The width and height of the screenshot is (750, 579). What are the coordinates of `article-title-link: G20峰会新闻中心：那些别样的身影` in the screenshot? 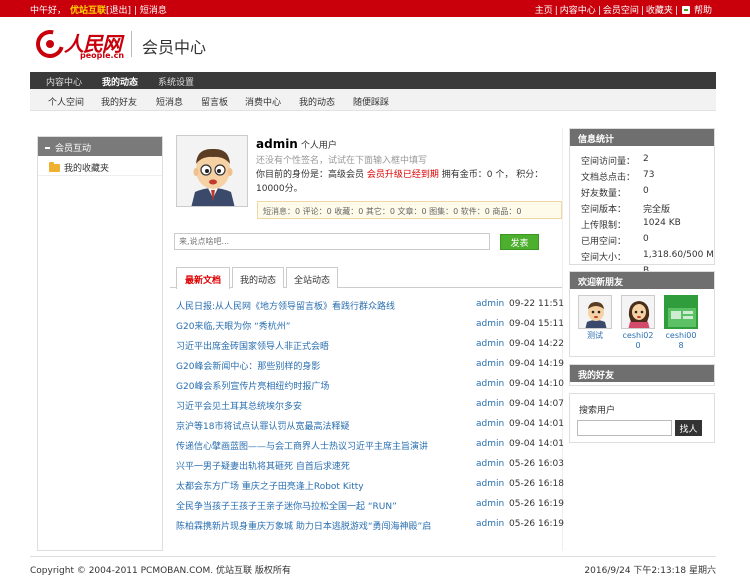 It's located at (248, 365).